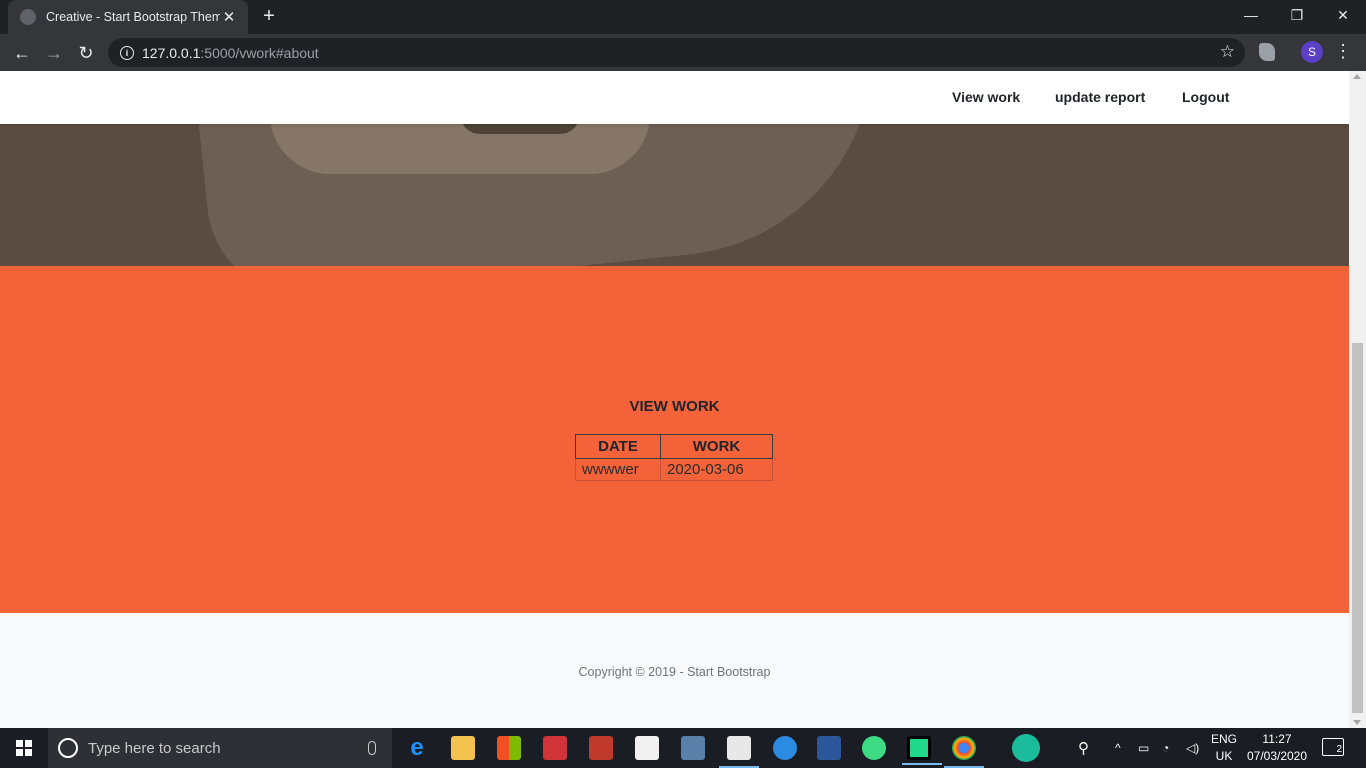  Describe the element at coordinates (829, 748) in the screenshot. I see `word-icon` at that location.